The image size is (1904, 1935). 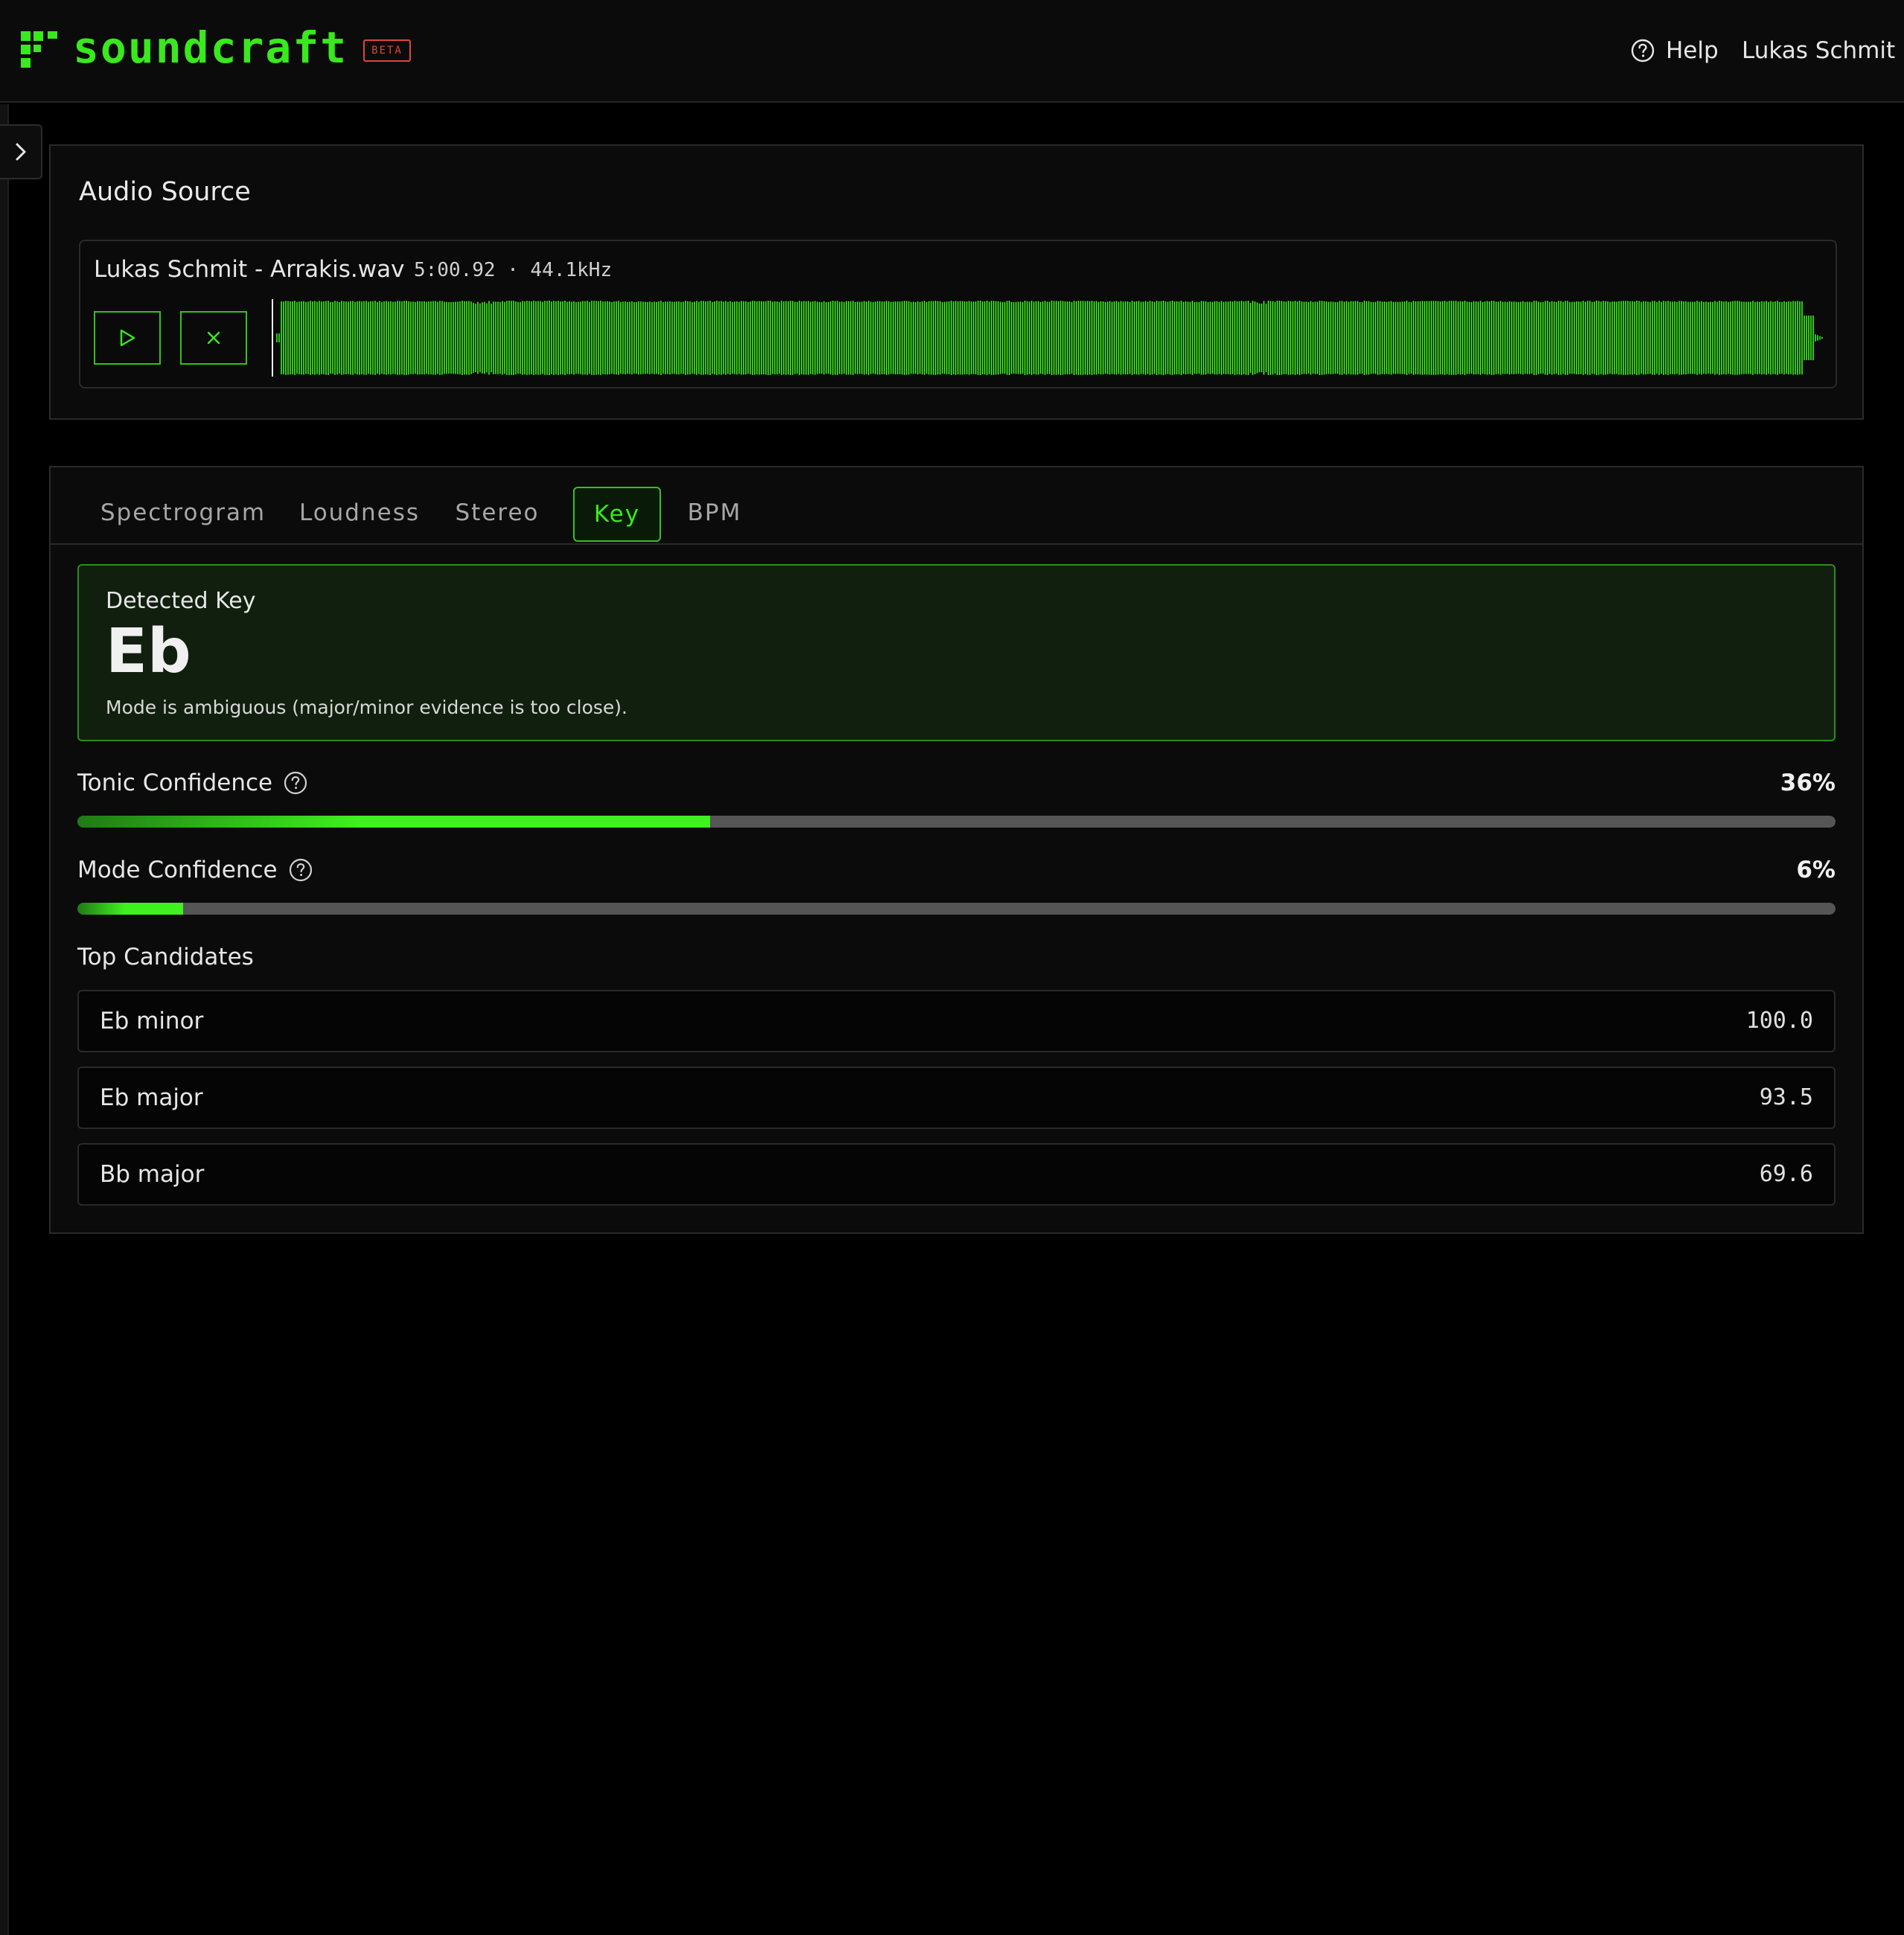 What do you see at coordinates (249, 270) in the screenshot?
I see `track-file-name: Lukas Schmit - Arrakis.wav` at bounding box center [249, 270].